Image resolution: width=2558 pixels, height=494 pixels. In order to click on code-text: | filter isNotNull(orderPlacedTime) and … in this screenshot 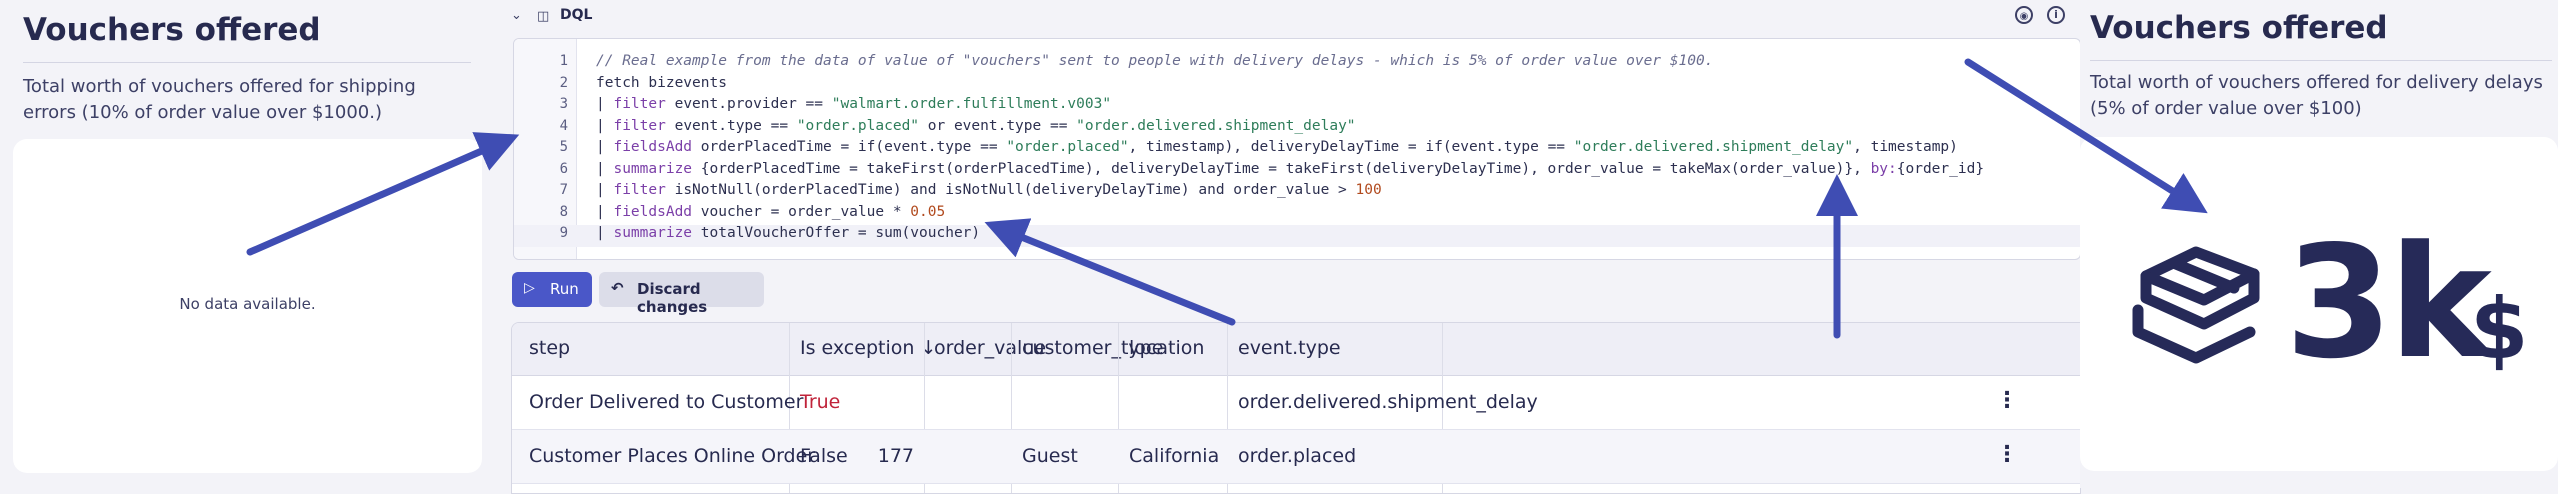, I will do `click(989, 190)`.